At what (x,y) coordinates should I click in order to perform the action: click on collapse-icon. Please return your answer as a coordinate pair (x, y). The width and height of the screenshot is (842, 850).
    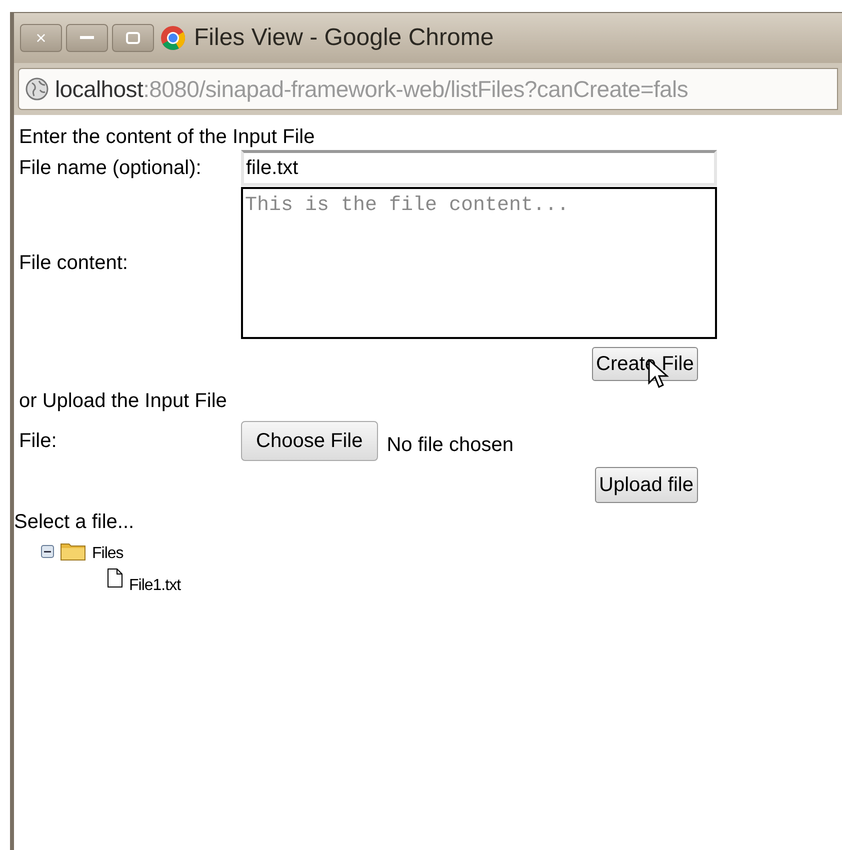
    Looking at the image, I should click on (47, 551).